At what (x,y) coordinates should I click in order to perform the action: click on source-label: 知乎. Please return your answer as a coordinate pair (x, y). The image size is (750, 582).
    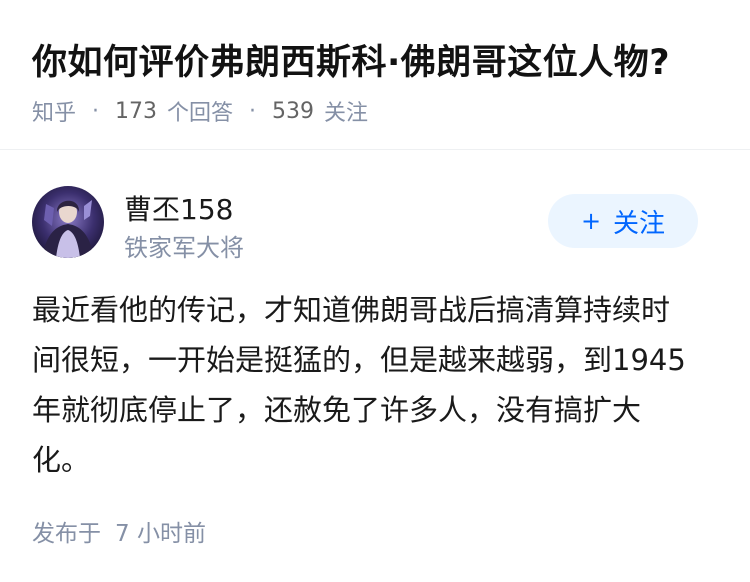
    Looking at the image, I should click on (54, 111).